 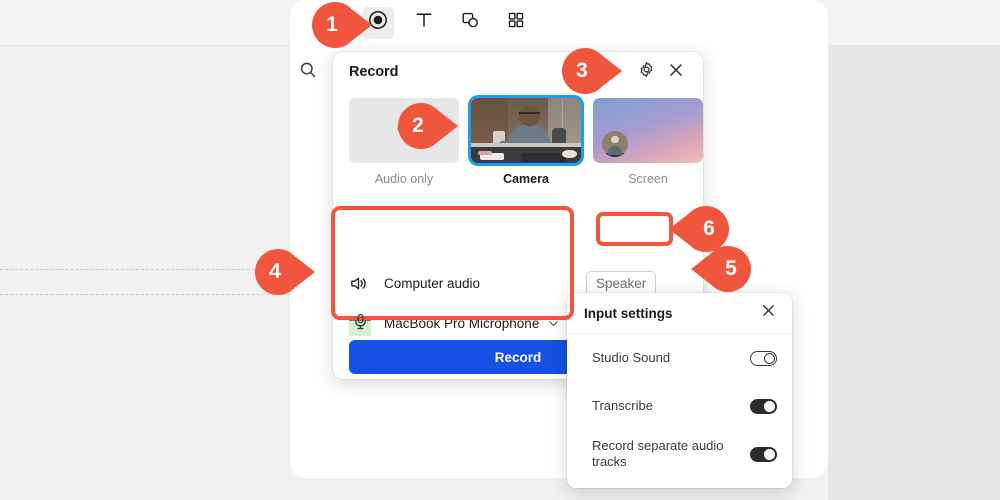 What do you see at coordinates (648, 179) in the screenshot?
I see `record-mode-label: Screen` at bounding box center [648, 179].